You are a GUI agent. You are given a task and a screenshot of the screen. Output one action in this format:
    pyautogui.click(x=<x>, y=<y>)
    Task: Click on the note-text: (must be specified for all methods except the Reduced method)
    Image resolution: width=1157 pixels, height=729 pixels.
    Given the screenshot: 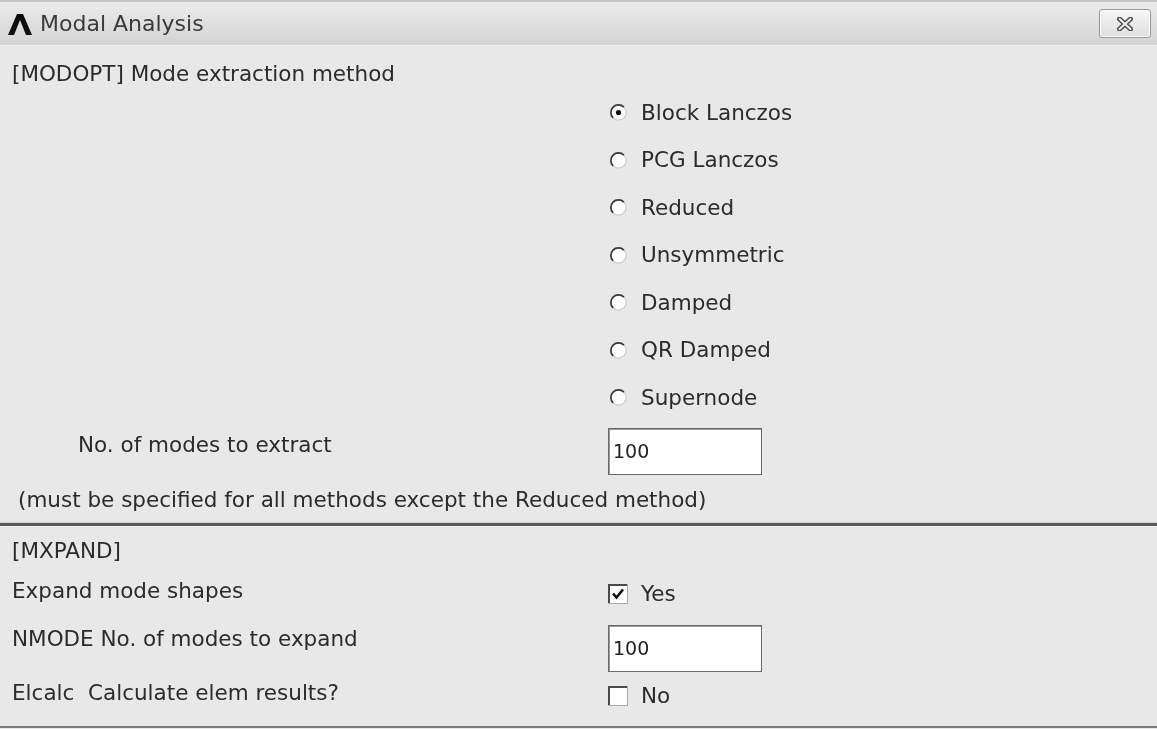 What is the action you would take?
    pyautogui.click(x=362, y=499)
    